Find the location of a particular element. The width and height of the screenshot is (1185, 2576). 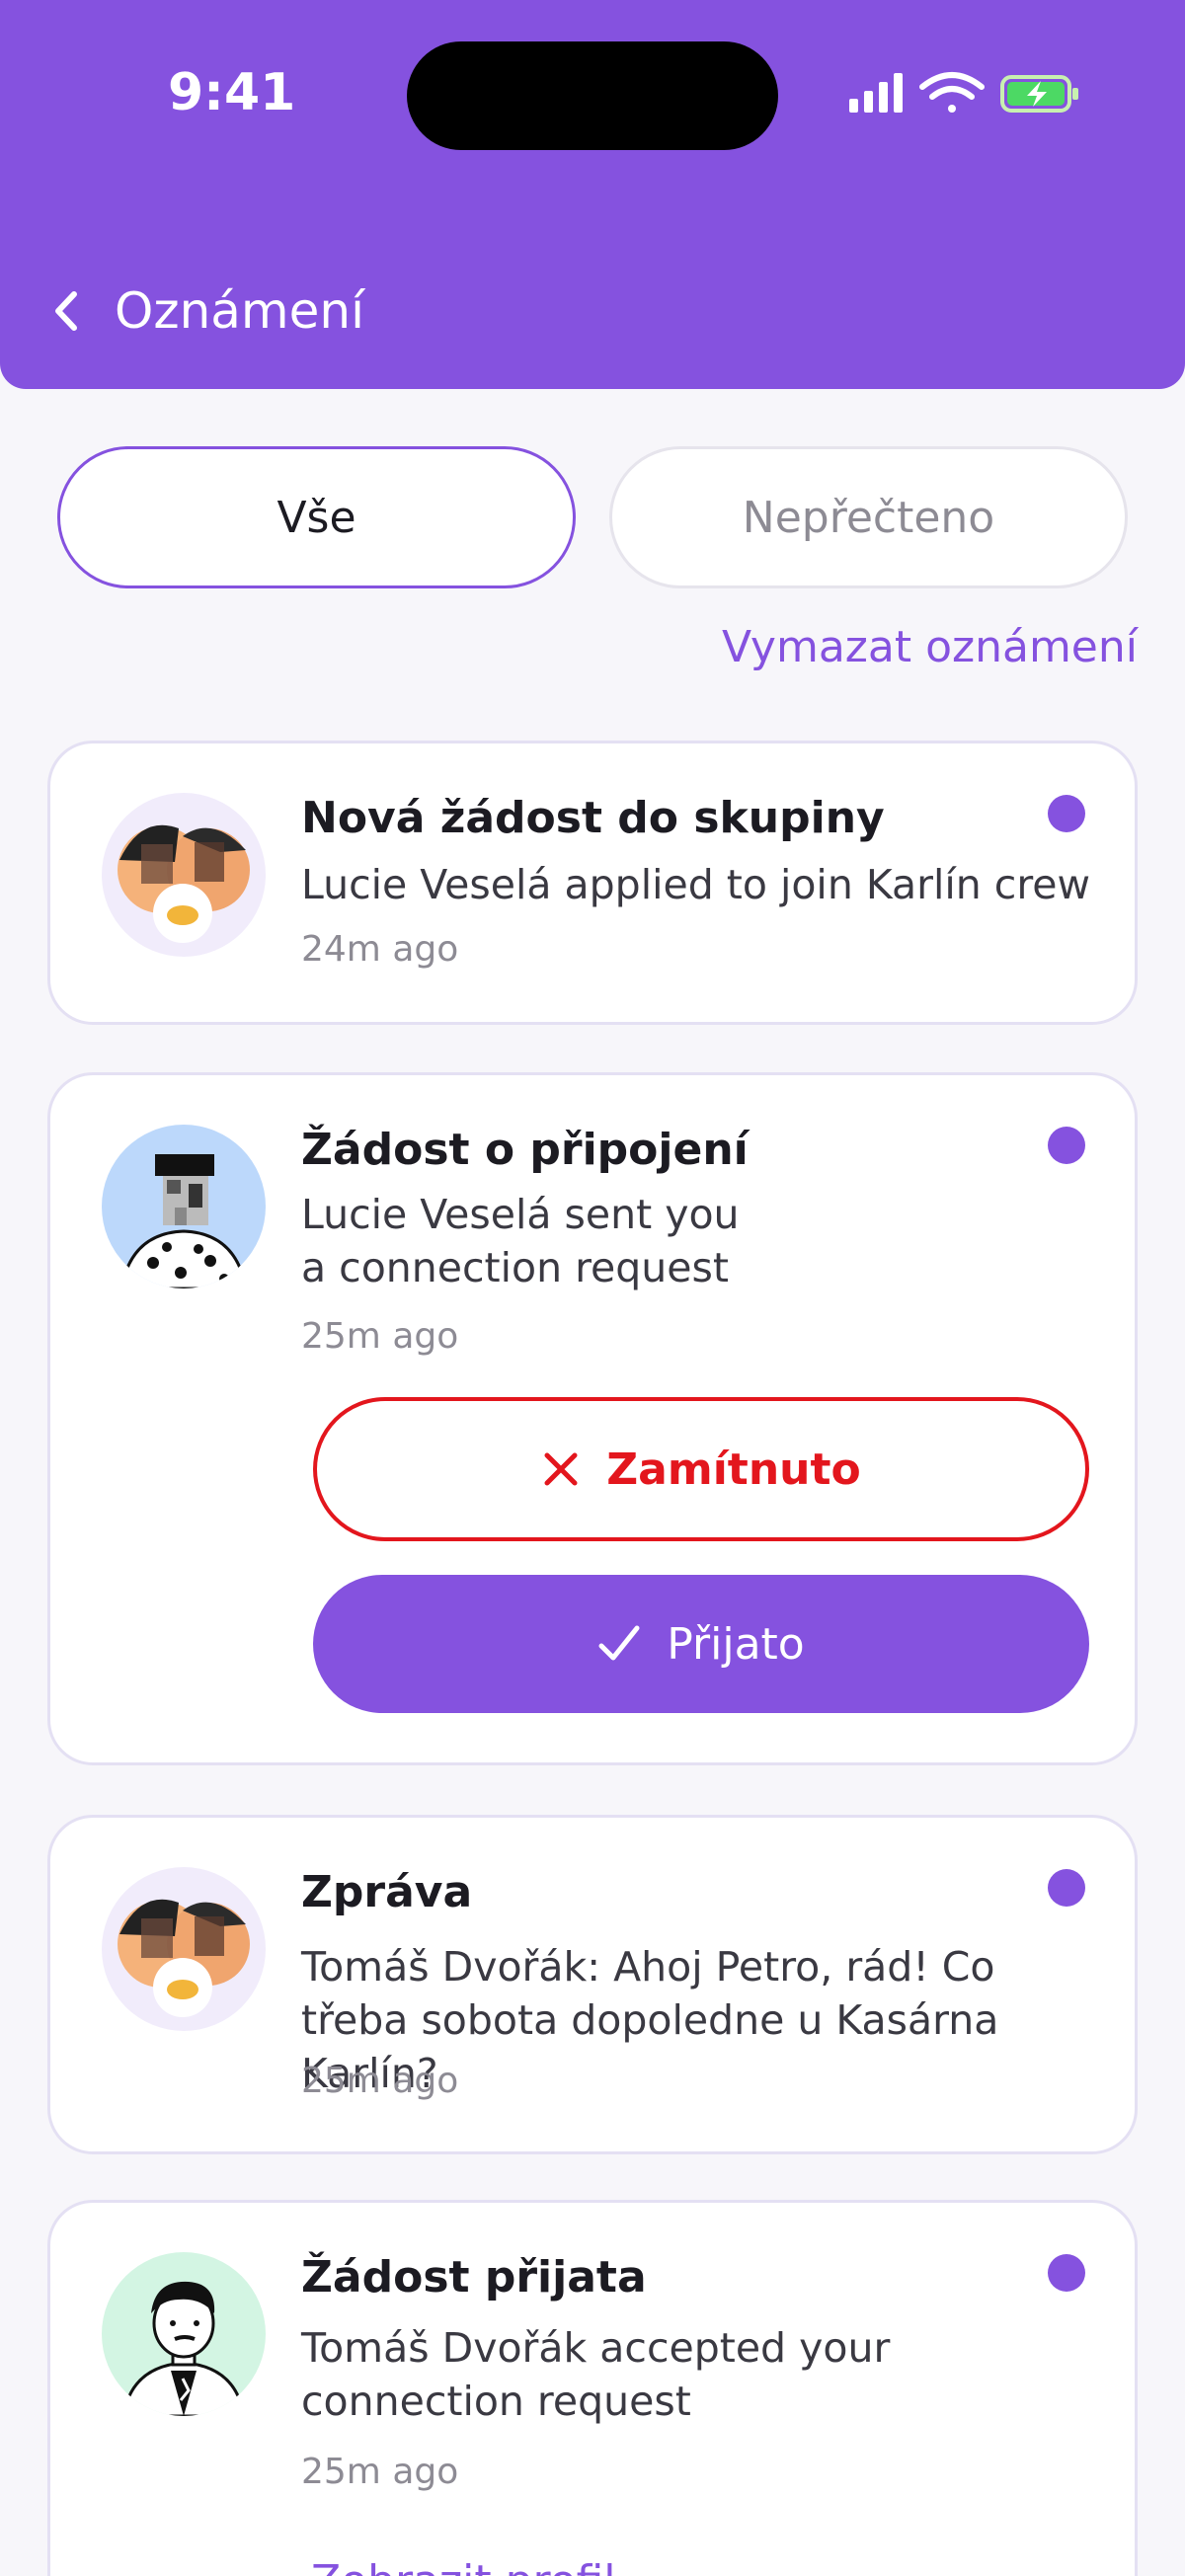

chevron-left-icon is located at coordinates (66, 311).